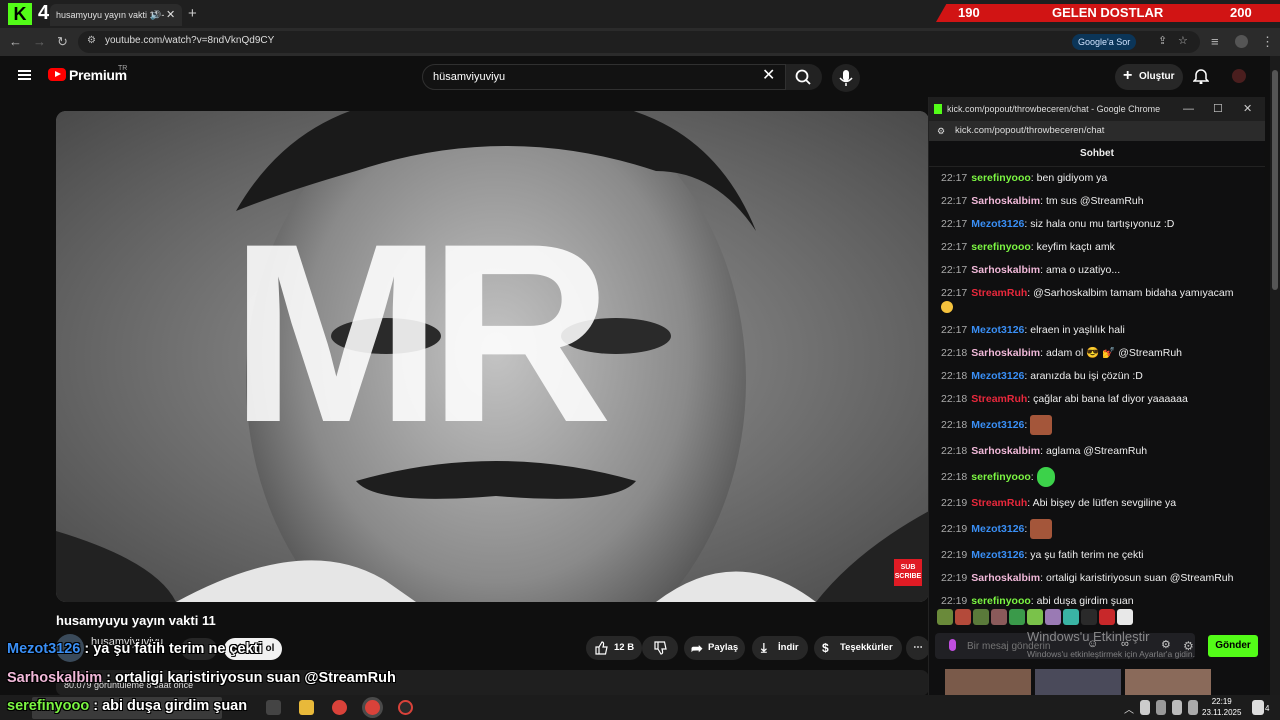  I want to click on search-box, so click(604, 77).